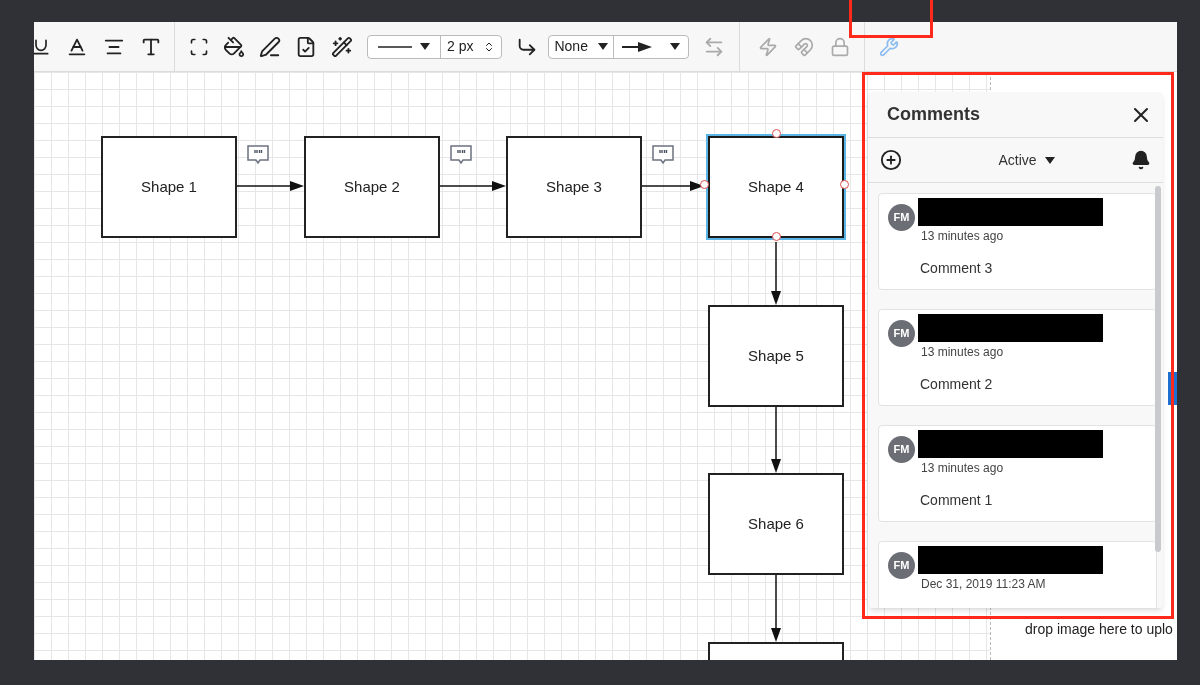  I want to click on paint-bucket-icon, so click(234, 46).